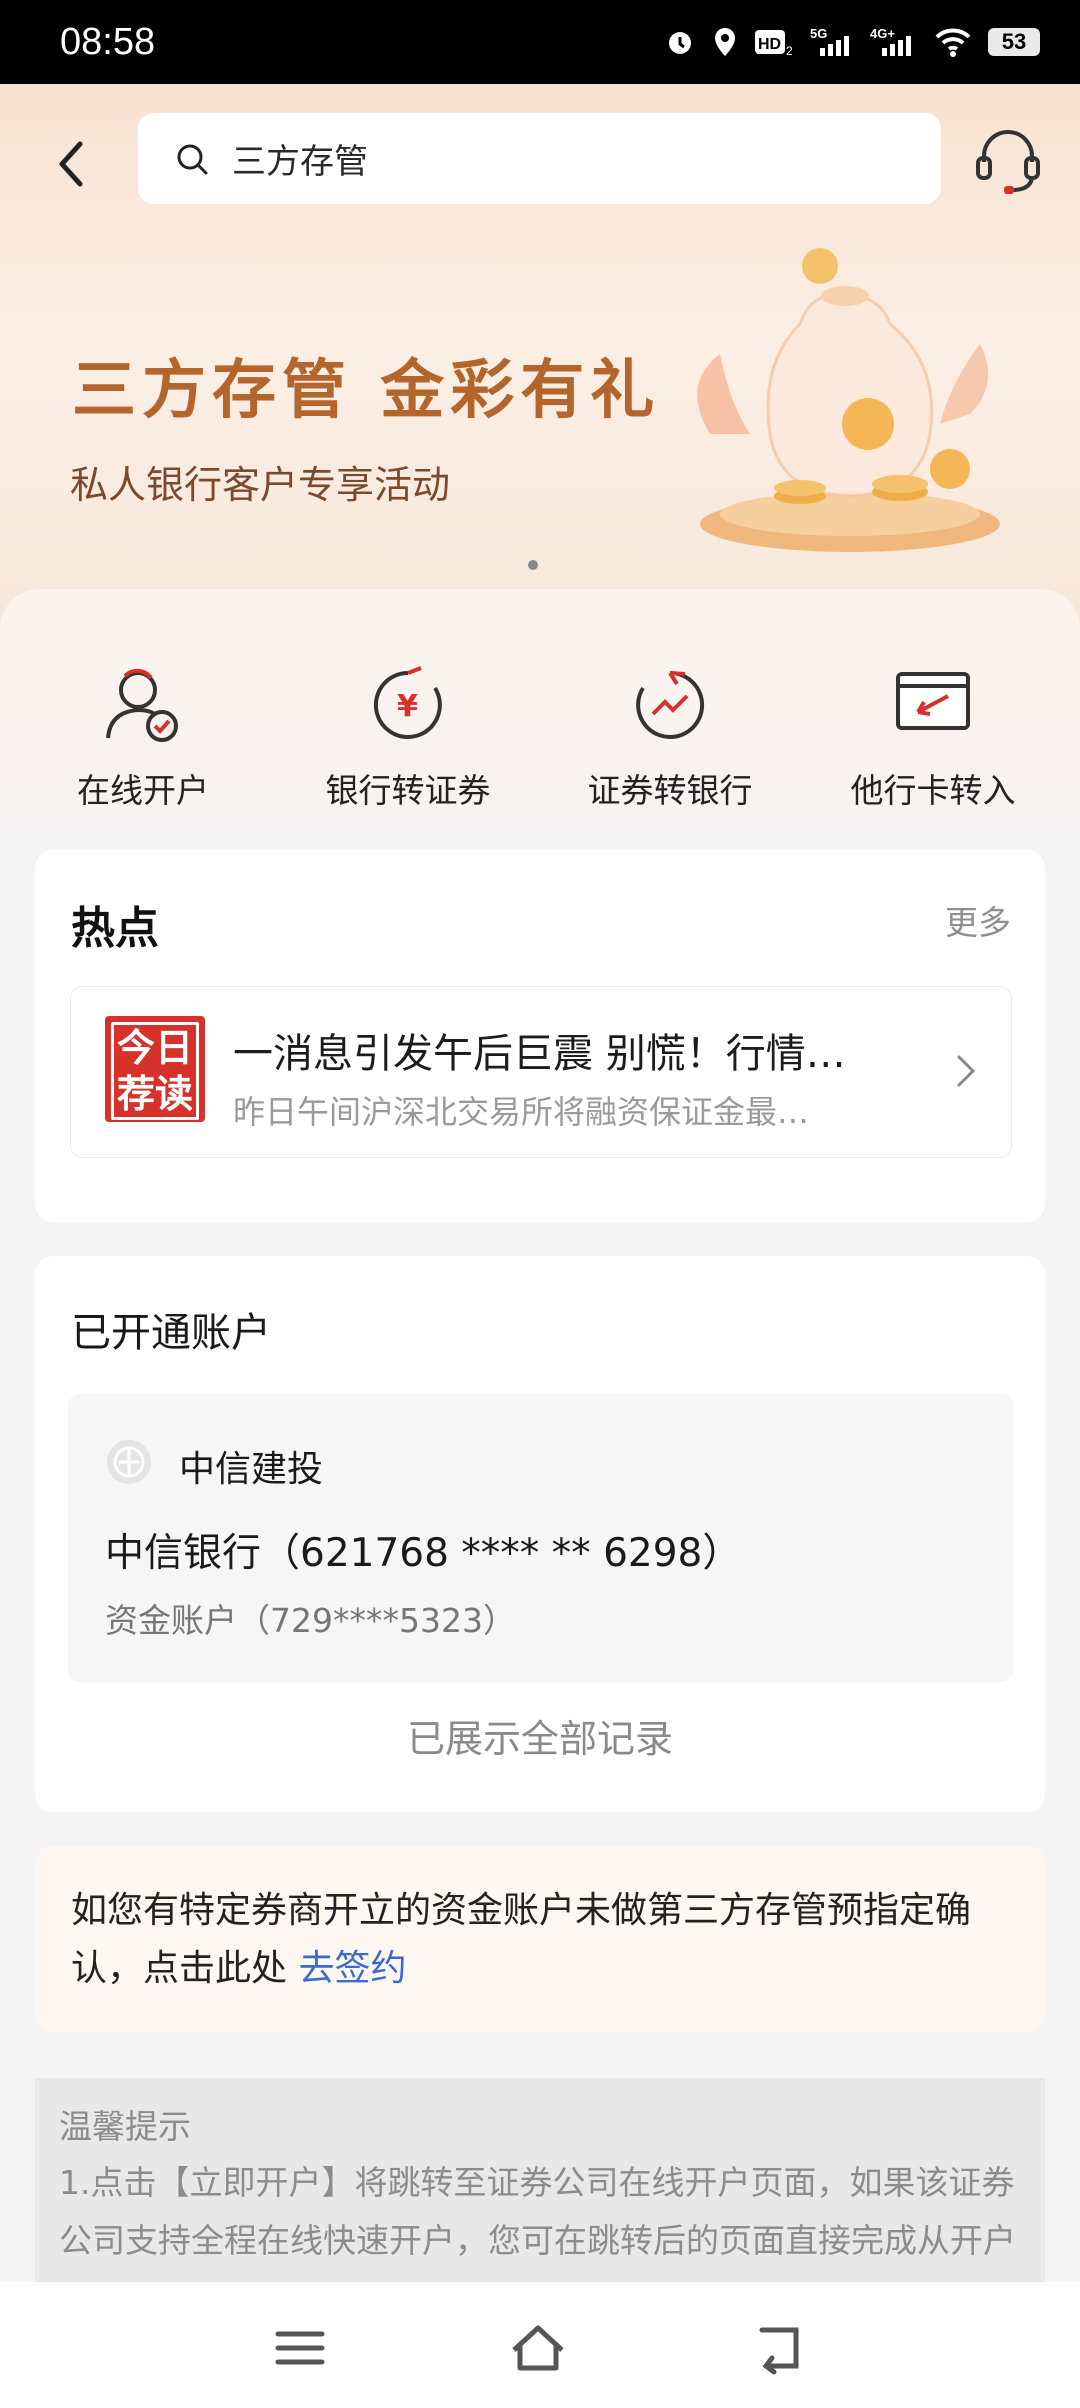 The image size is (1080, 2408). What do you see at coordinates (933, 790) in the screenshot?
I see `quick-action-label: 他行卡转入` at bounding box center [933, 790].